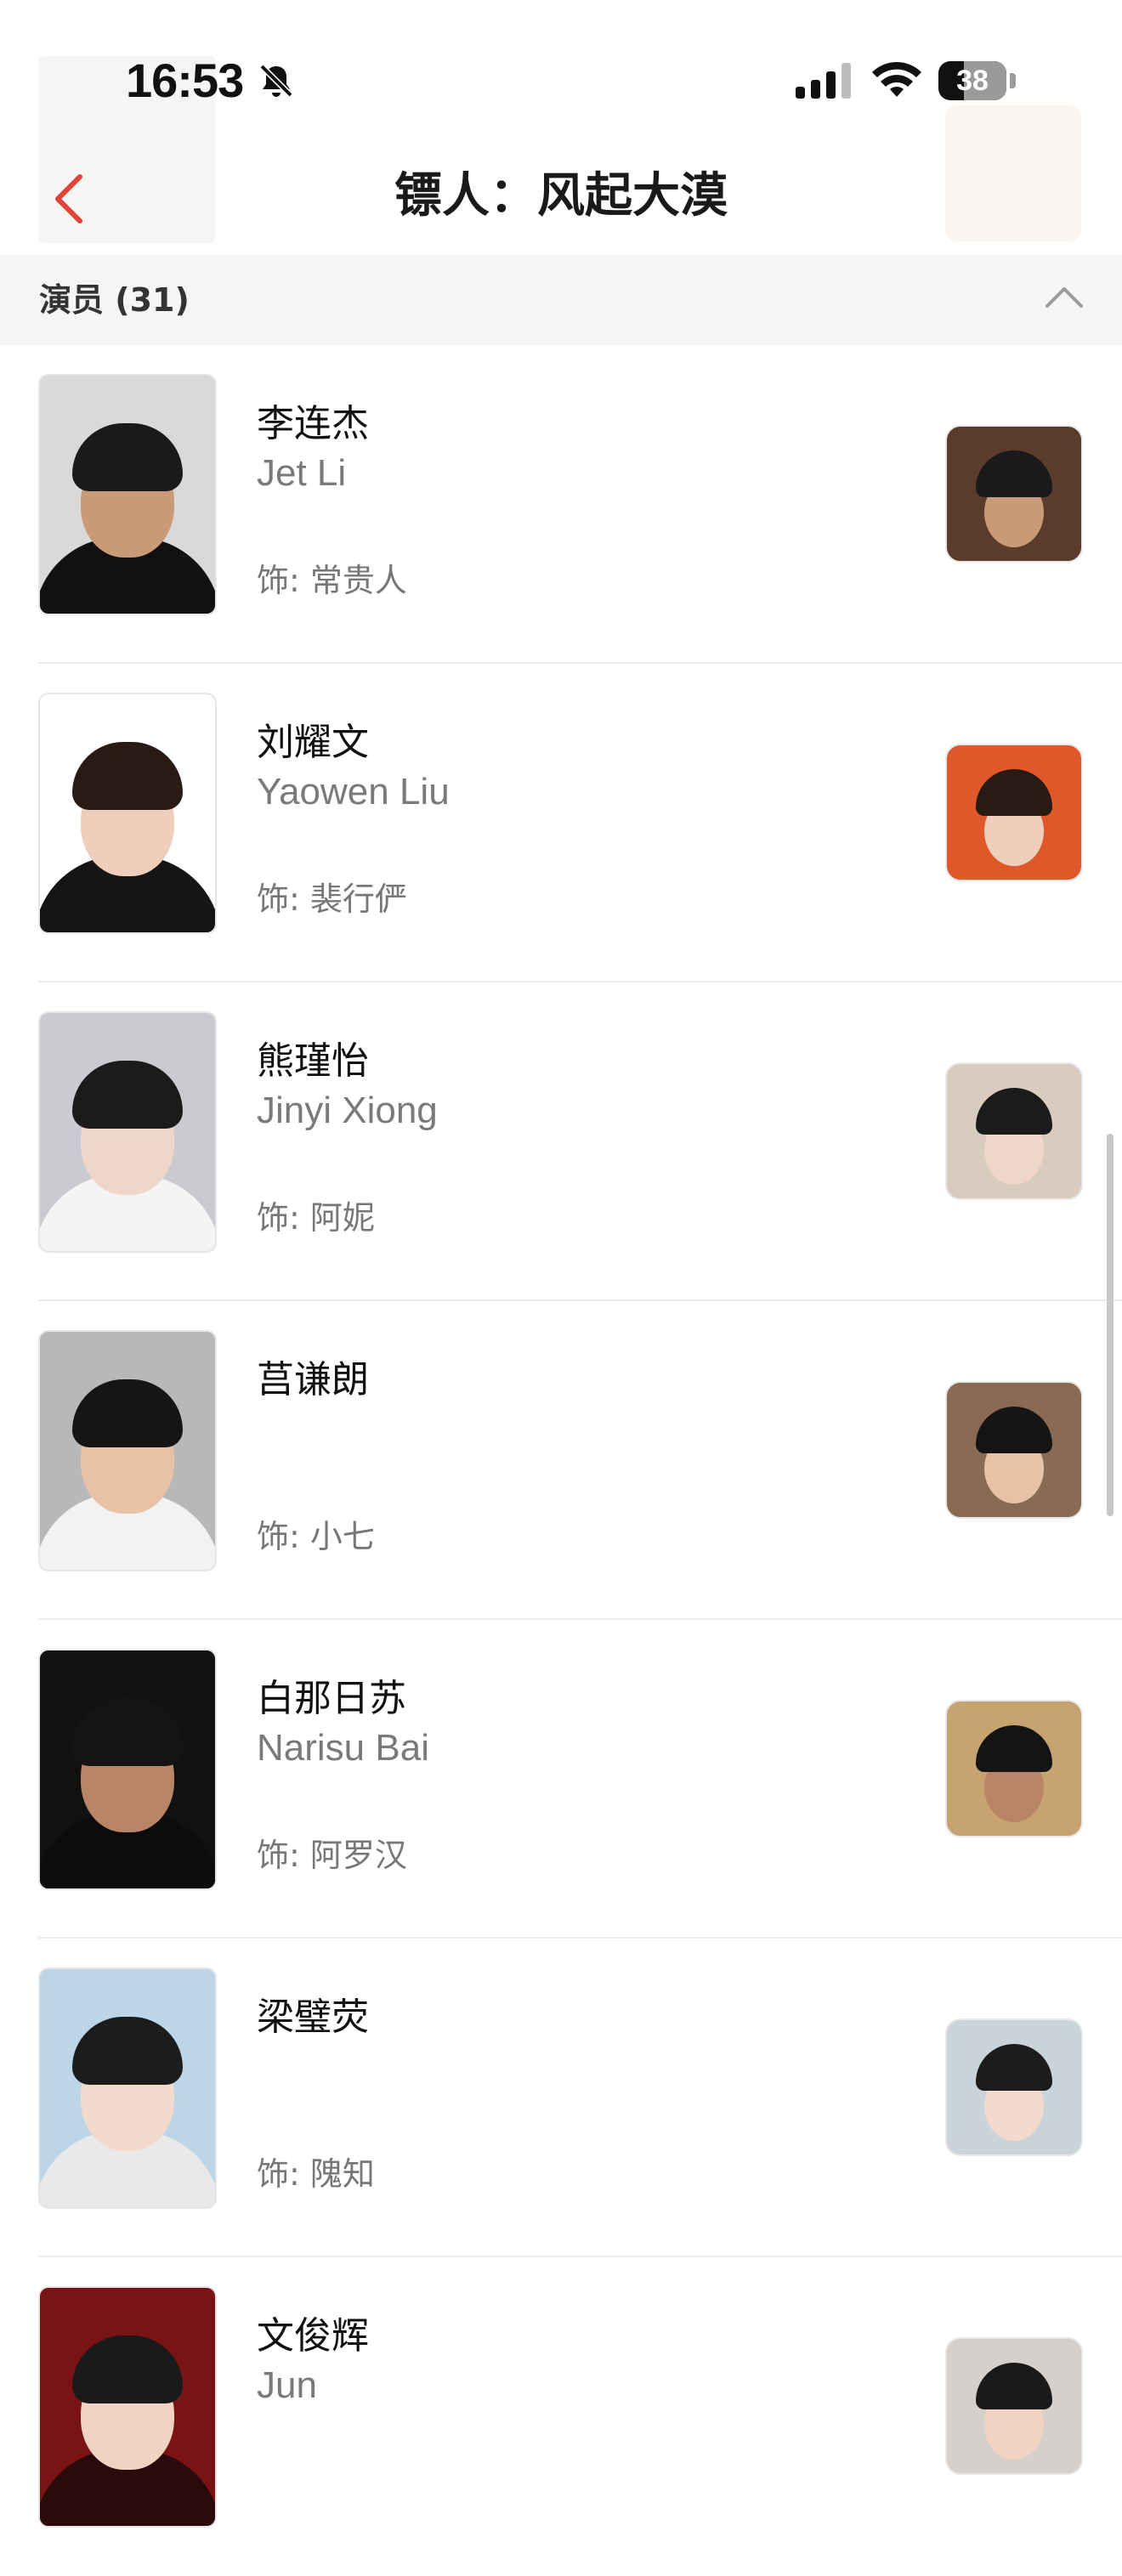 The width and height of the screenshot is (1122, 2576). I want to click on cast-row: 熊瑾怡 Jinyi Xiong 饰: 阿妮, so click(561, 1141).